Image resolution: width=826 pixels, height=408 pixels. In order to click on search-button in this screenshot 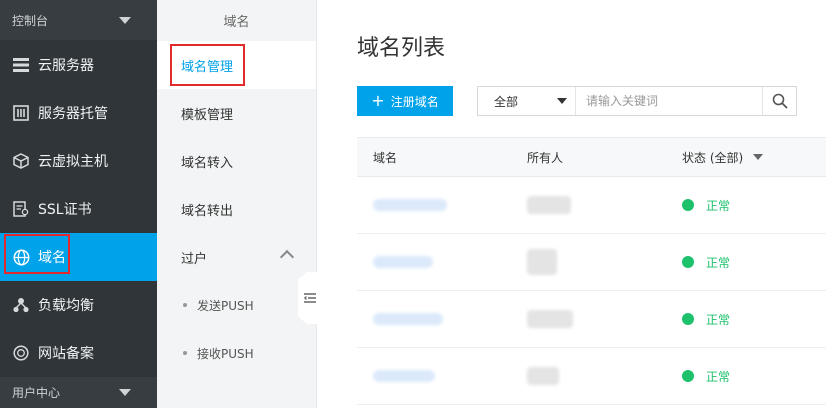, I will do `click(779, 101)`.